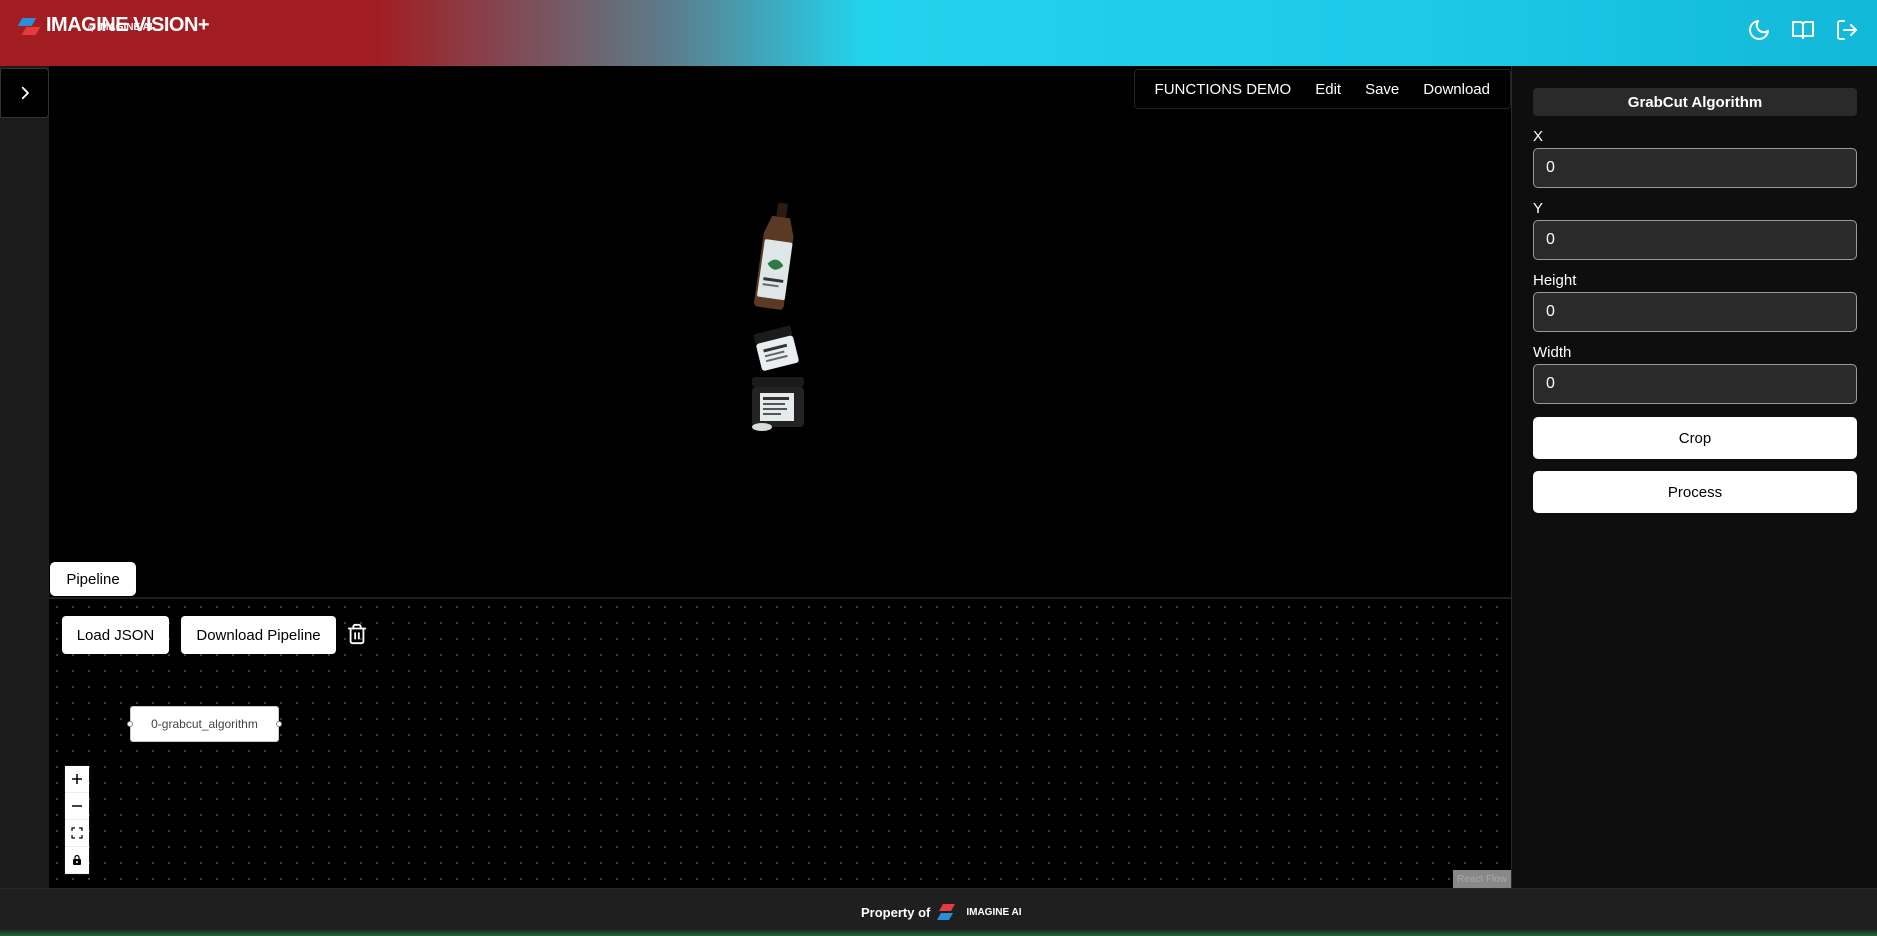 Image resolution: width=1877 pixels, height=936 pixels. Describe the element at coordinates (994, 912) in the screenshot. I see `footer-logo-text: IMAGINE AI` at that location.